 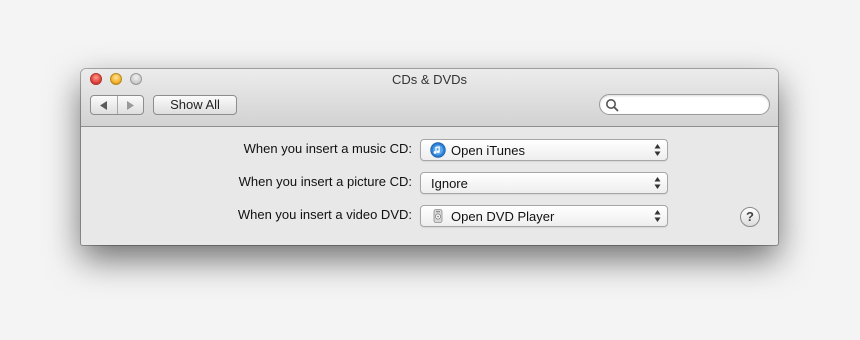 I want to click on window-title: CDs & DVDs, so click(x=429, y=79).